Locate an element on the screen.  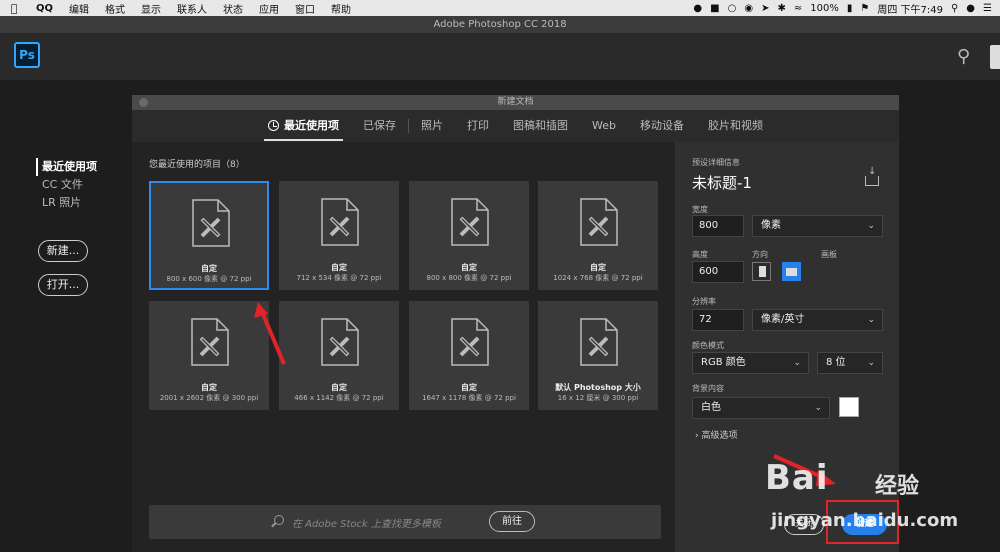
recent-preset-tile: 自定 800 x 600 像素 @ 72 ppi is located at coordinates (209, 235).